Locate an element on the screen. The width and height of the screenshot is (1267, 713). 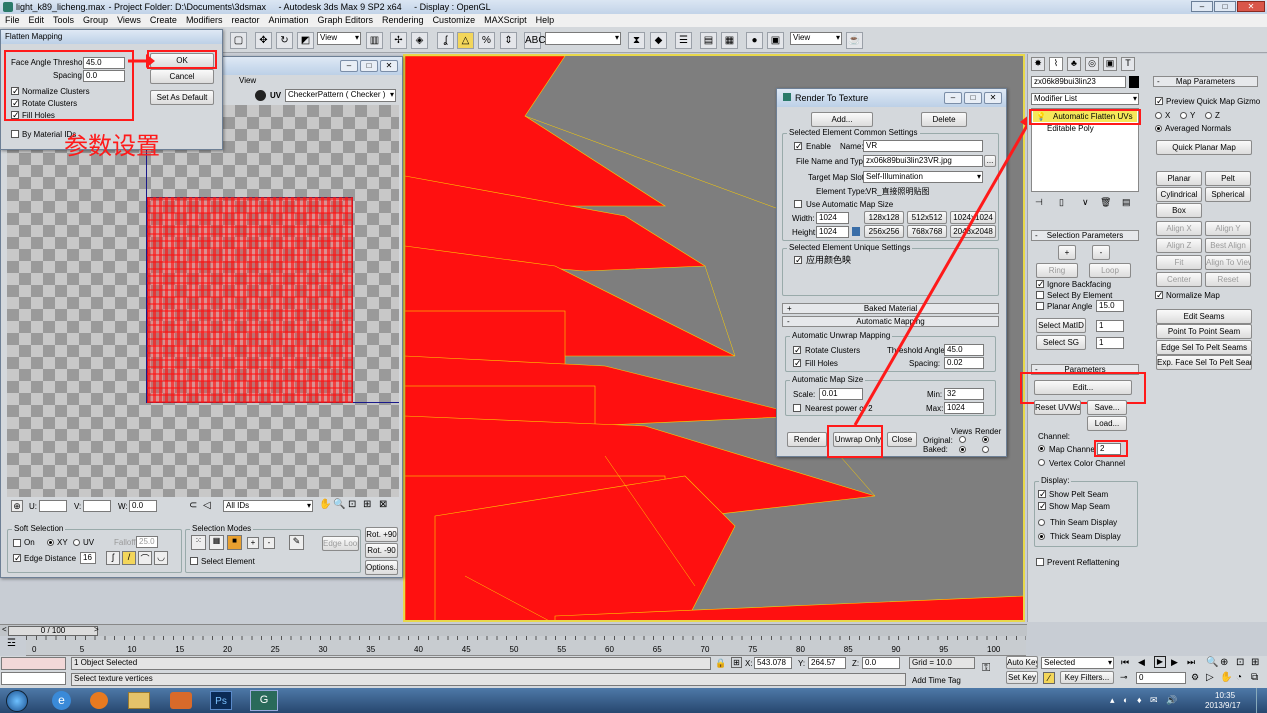
play-icon: ▶ is located at coordinates (1160, 662).